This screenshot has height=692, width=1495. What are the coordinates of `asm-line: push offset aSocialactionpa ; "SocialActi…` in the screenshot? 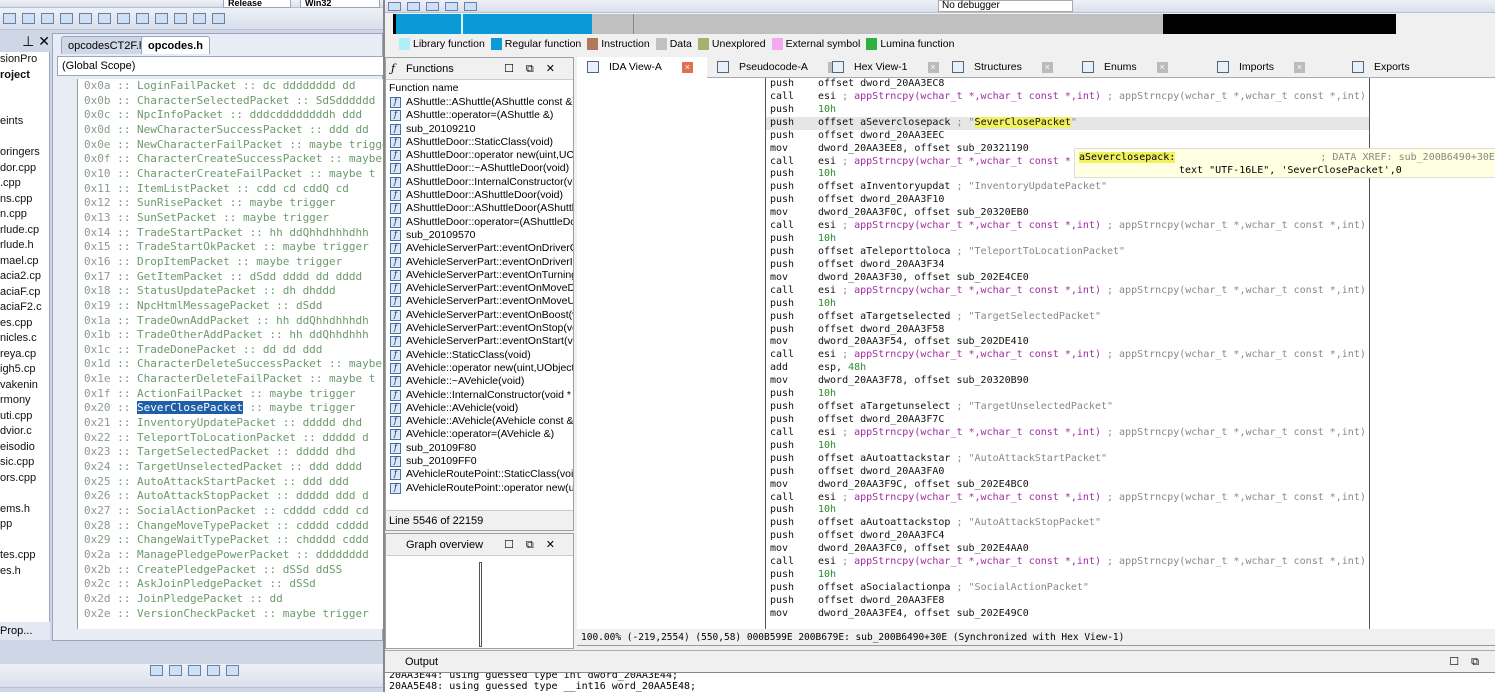 It's located at (1067, 588).